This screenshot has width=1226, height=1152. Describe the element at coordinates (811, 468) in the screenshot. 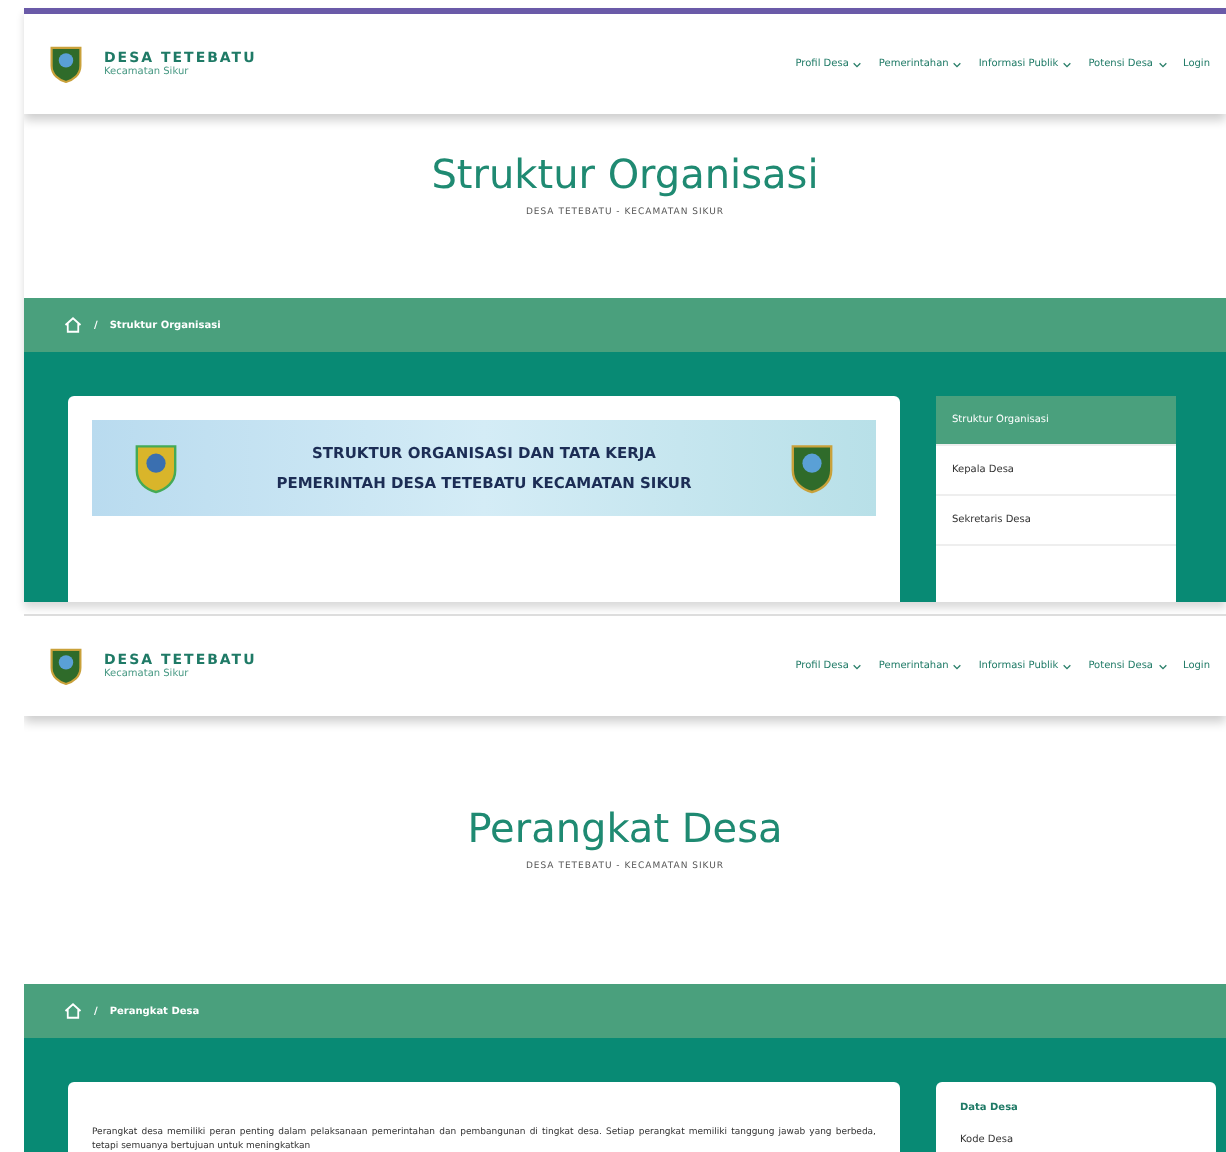

I see `shield-emblem-icon` at that location.